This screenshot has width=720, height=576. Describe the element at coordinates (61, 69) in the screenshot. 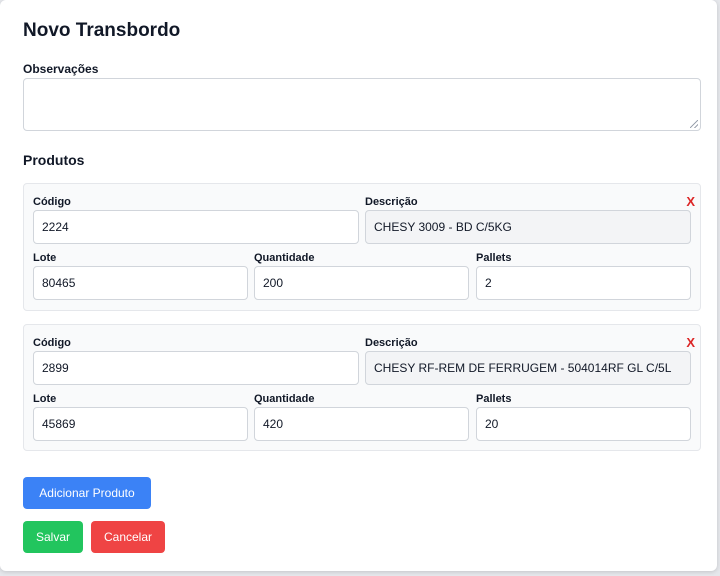

I see `observations-label: Observações` at that location.